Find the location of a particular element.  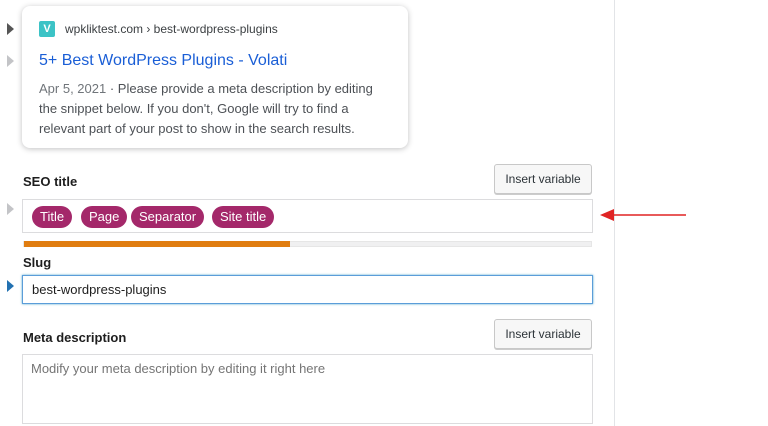

slug-input is located at coordinates (307, 289).